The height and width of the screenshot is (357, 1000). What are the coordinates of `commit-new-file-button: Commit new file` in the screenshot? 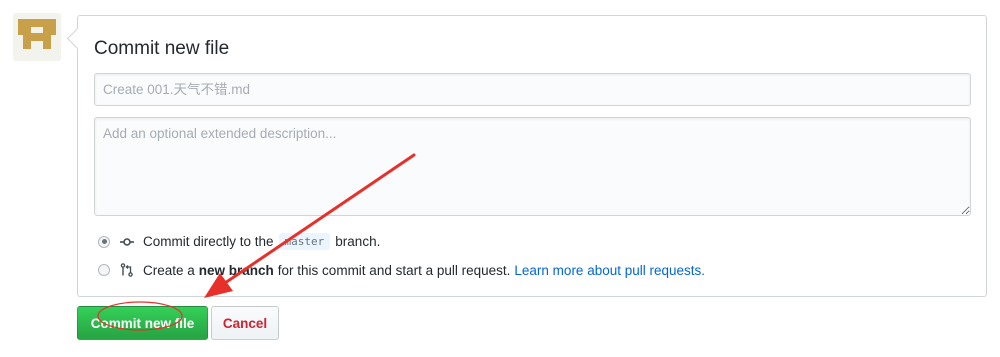 It's located at (142, 323).